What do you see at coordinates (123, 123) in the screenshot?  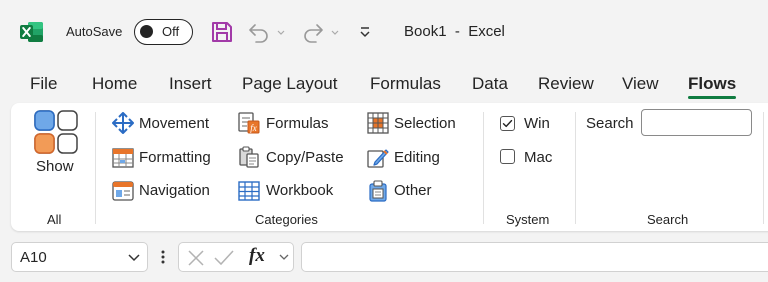 I see `movement-arrows-icon` at bounding box center [123, 123].